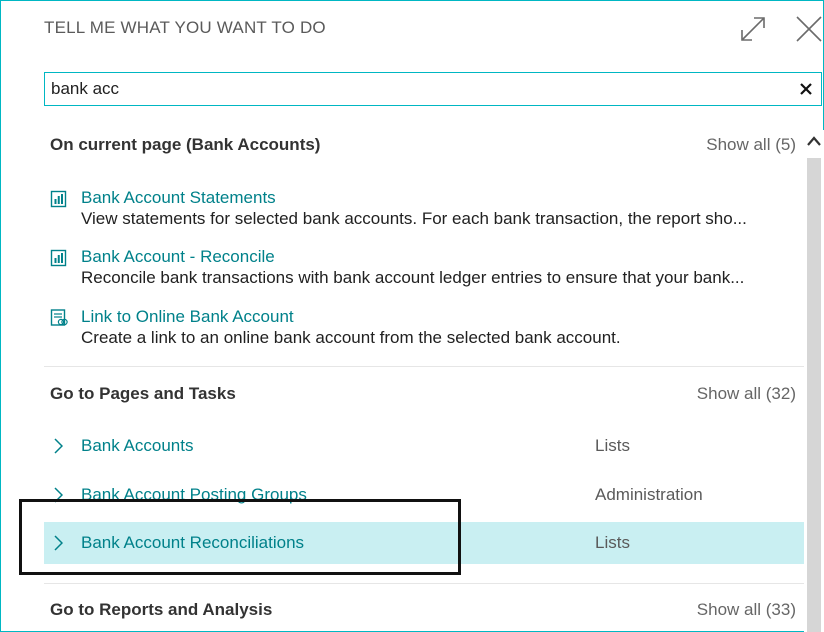 The width and height of the screenshot is (824, 632). I want to click on scroll-up-icon, so click(814, 141).